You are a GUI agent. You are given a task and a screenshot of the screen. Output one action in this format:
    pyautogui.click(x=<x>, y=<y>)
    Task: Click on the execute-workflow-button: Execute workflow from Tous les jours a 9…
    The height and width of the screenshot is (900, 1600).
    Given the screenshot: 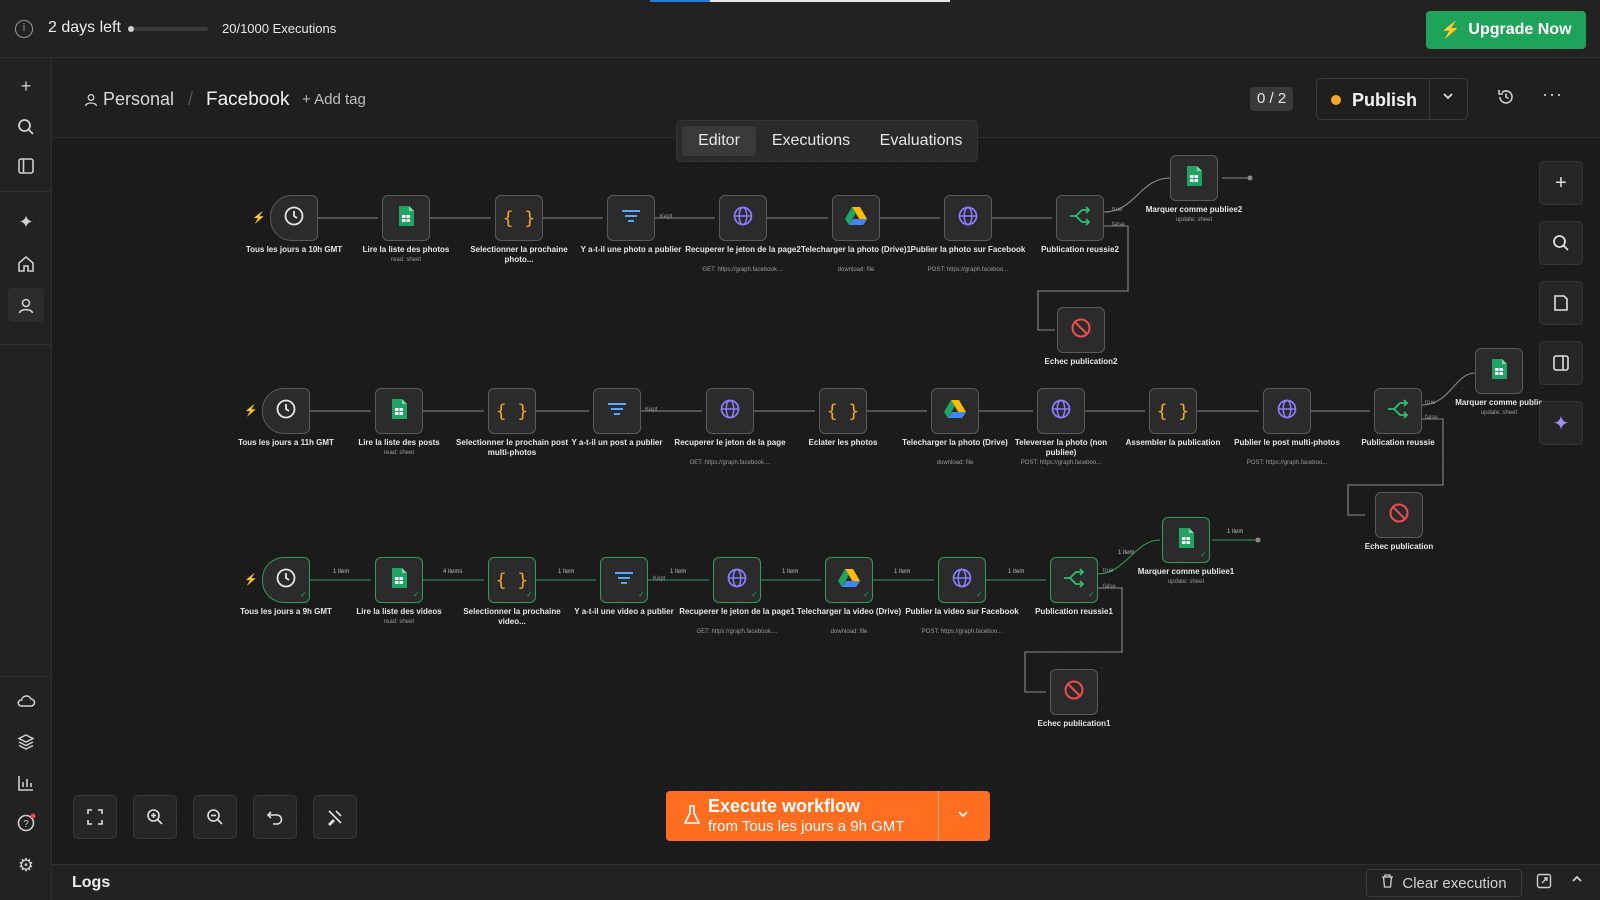 What is the action you would take?
    pyautogui.click(x=828, y=816)
    